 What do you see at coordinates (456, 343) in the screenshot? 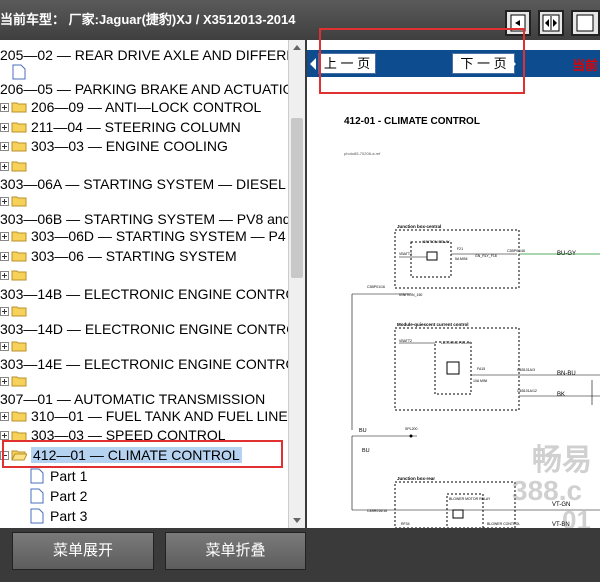
I see `svg-text: LATCHING RELAY` at bounding box center [456, 343].